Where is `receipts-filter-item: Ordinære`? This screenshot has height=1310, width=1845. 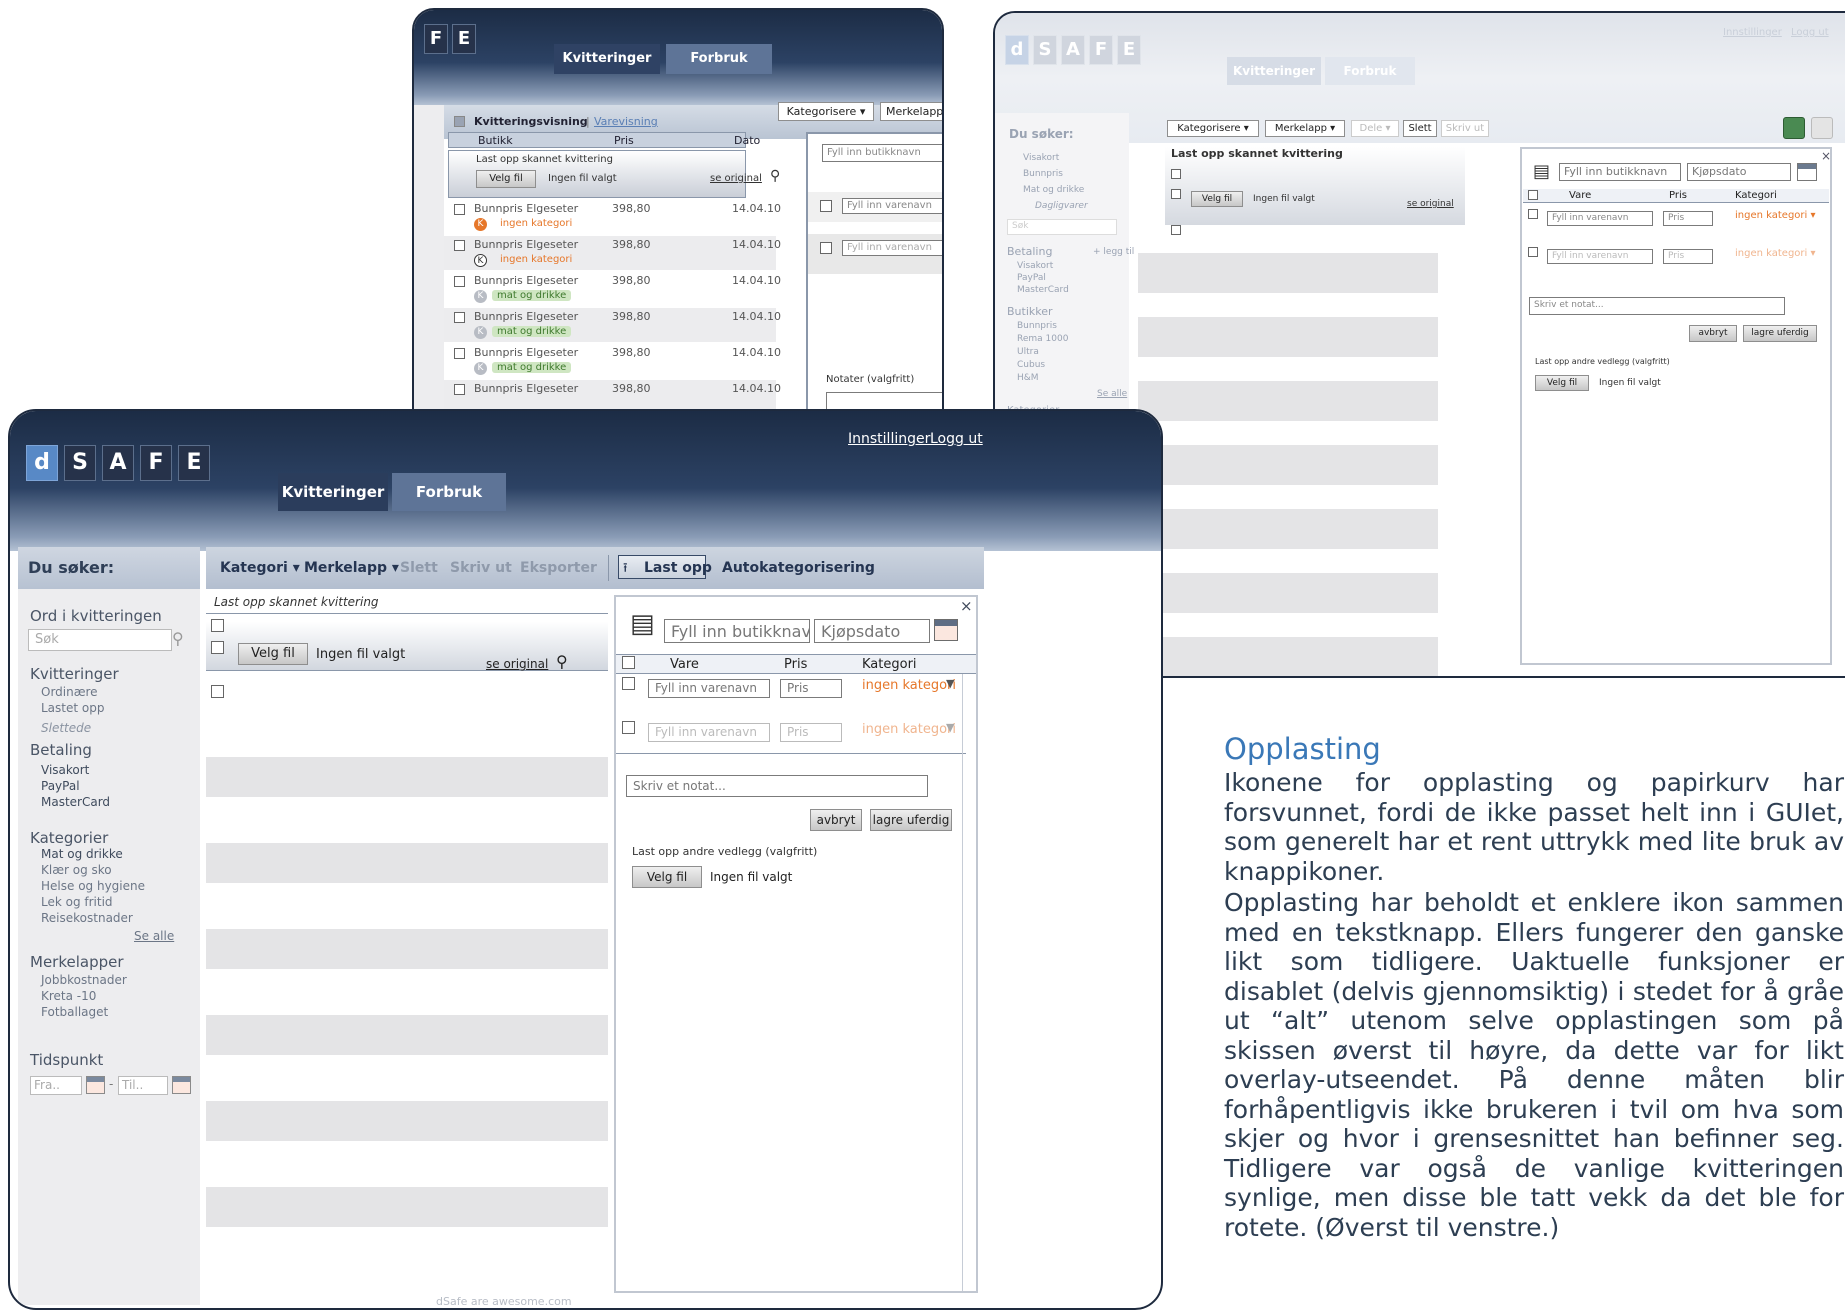
receipts-filter-item: Ordinære is located at coordinates (69, 692).